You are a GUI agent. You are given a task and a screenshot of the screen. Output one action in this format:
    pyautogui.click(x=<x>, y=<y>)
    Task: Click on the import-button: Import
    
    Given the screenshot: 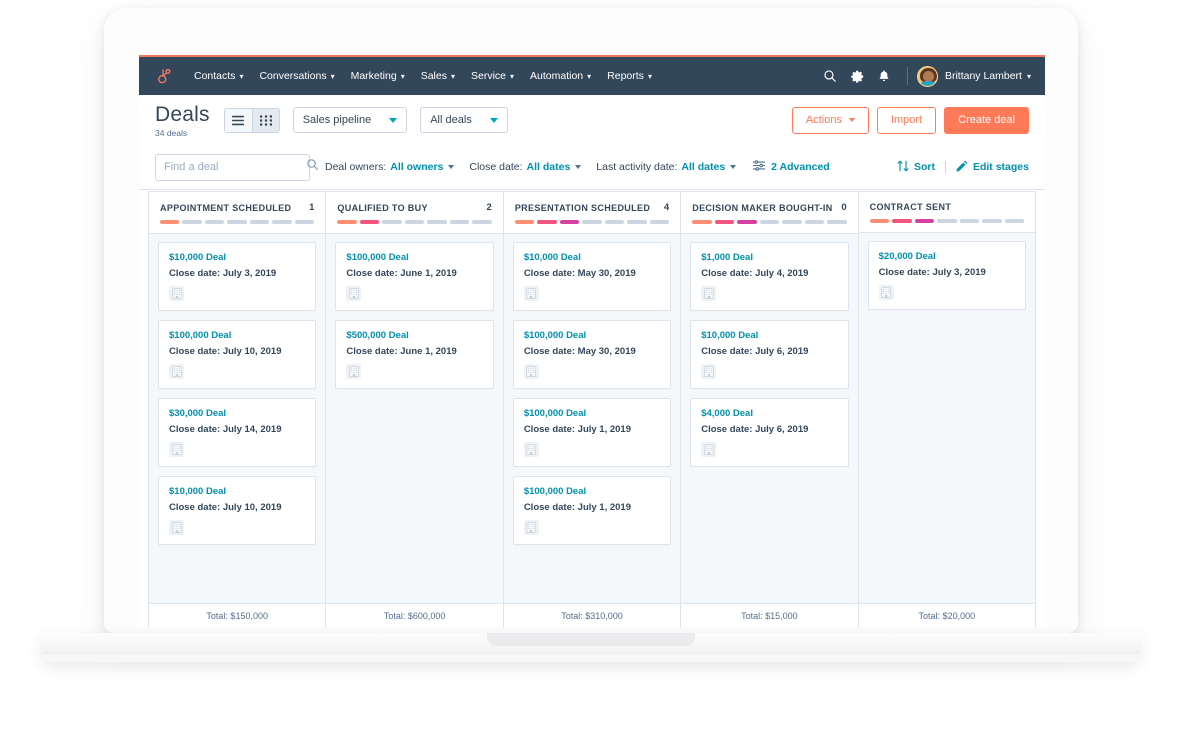 What is the action you would take?
    pyautogui.click(x=906, y=120)
    